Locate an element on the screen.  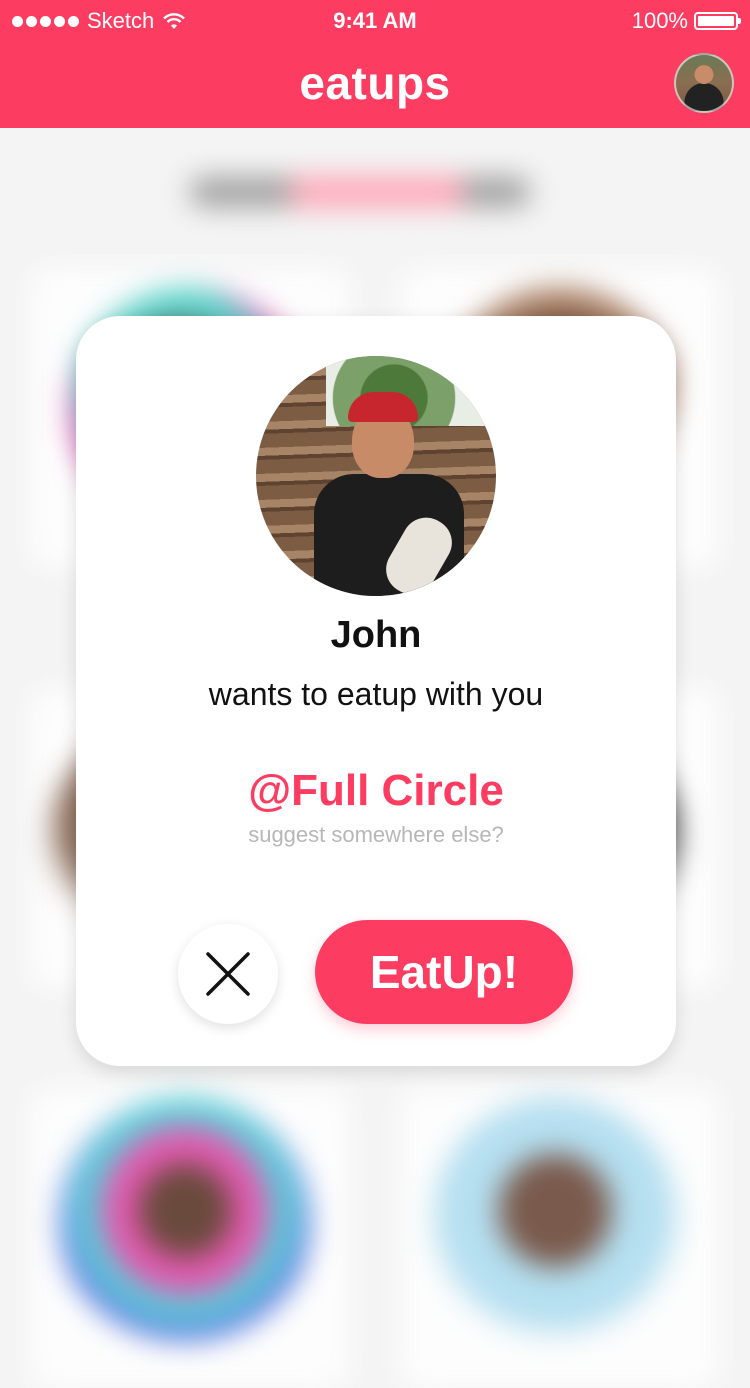
battery-icon is located at coordinates (717, 21).